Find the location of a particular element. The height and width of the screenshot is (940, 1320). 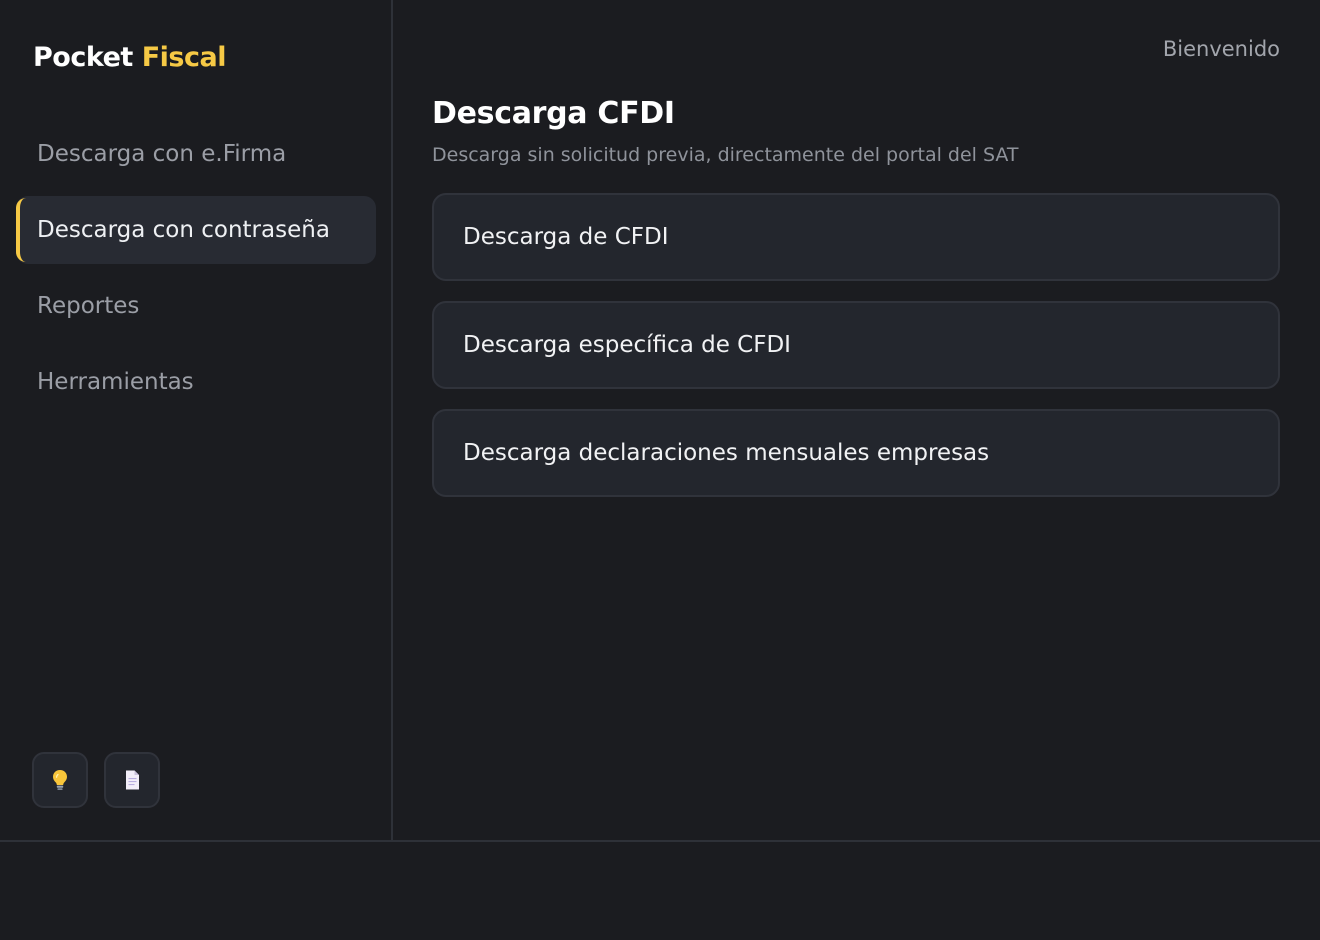

option-label: Descarga específica de CFDI is located at coordinates (627, 345).